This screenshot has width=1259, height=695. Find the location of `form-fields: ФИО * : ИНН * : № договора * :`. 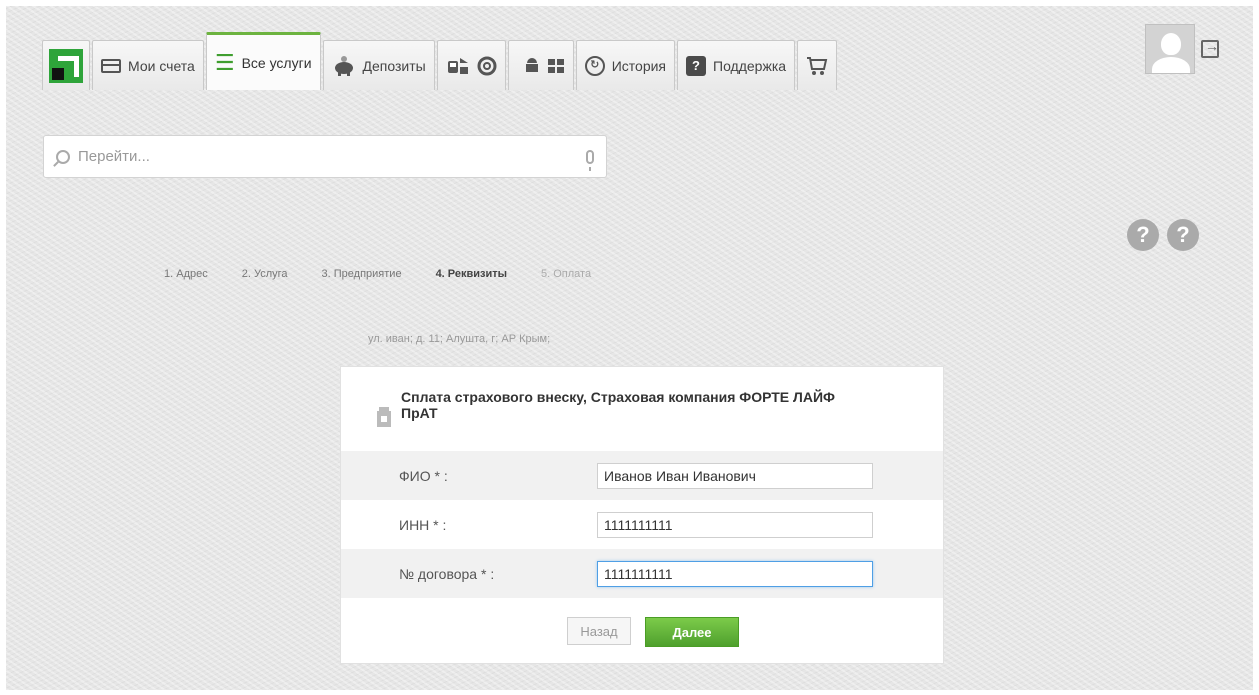

form-fields: ФИО * : ИНН * : № договора * : is located at coordinates (642, 524).